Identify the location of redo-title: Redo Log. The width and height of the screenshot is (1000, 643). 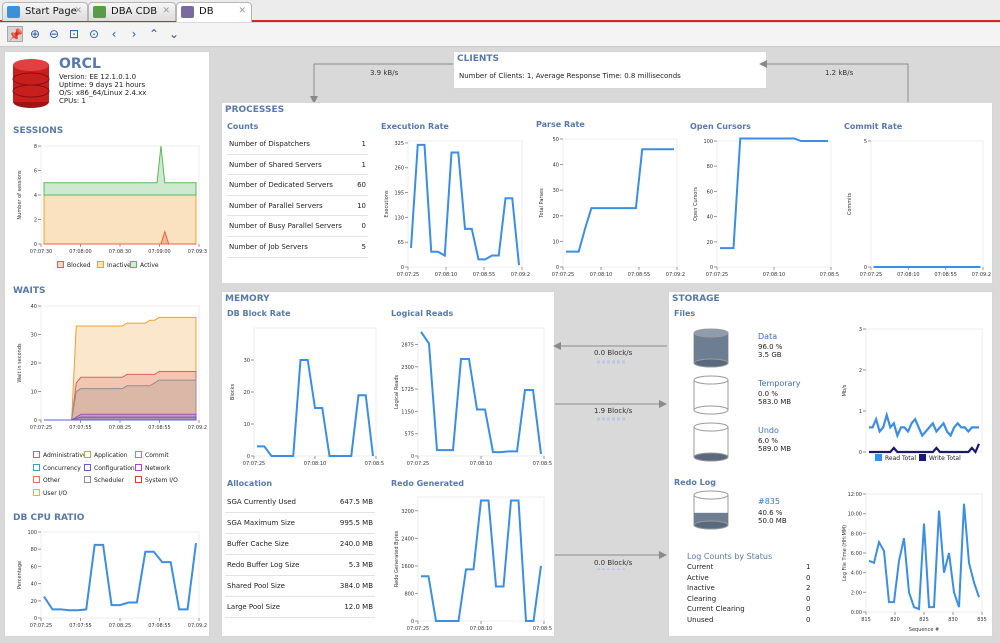
(695, 482).